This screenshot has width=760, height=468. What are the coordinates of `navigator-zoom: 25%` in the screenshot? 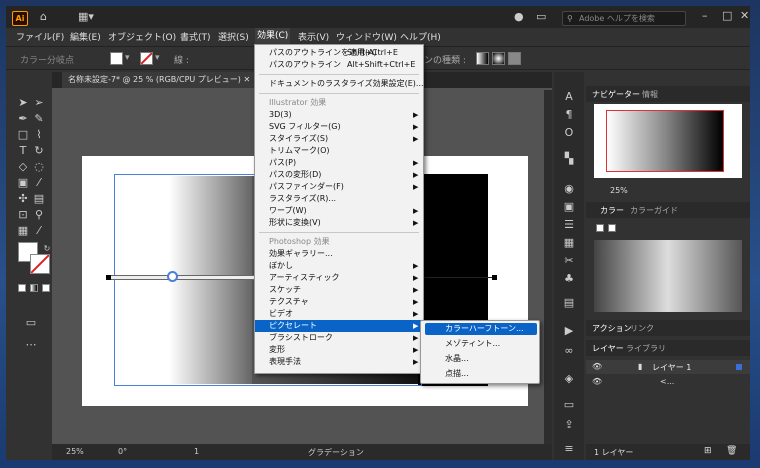 It's located at (619, 190).